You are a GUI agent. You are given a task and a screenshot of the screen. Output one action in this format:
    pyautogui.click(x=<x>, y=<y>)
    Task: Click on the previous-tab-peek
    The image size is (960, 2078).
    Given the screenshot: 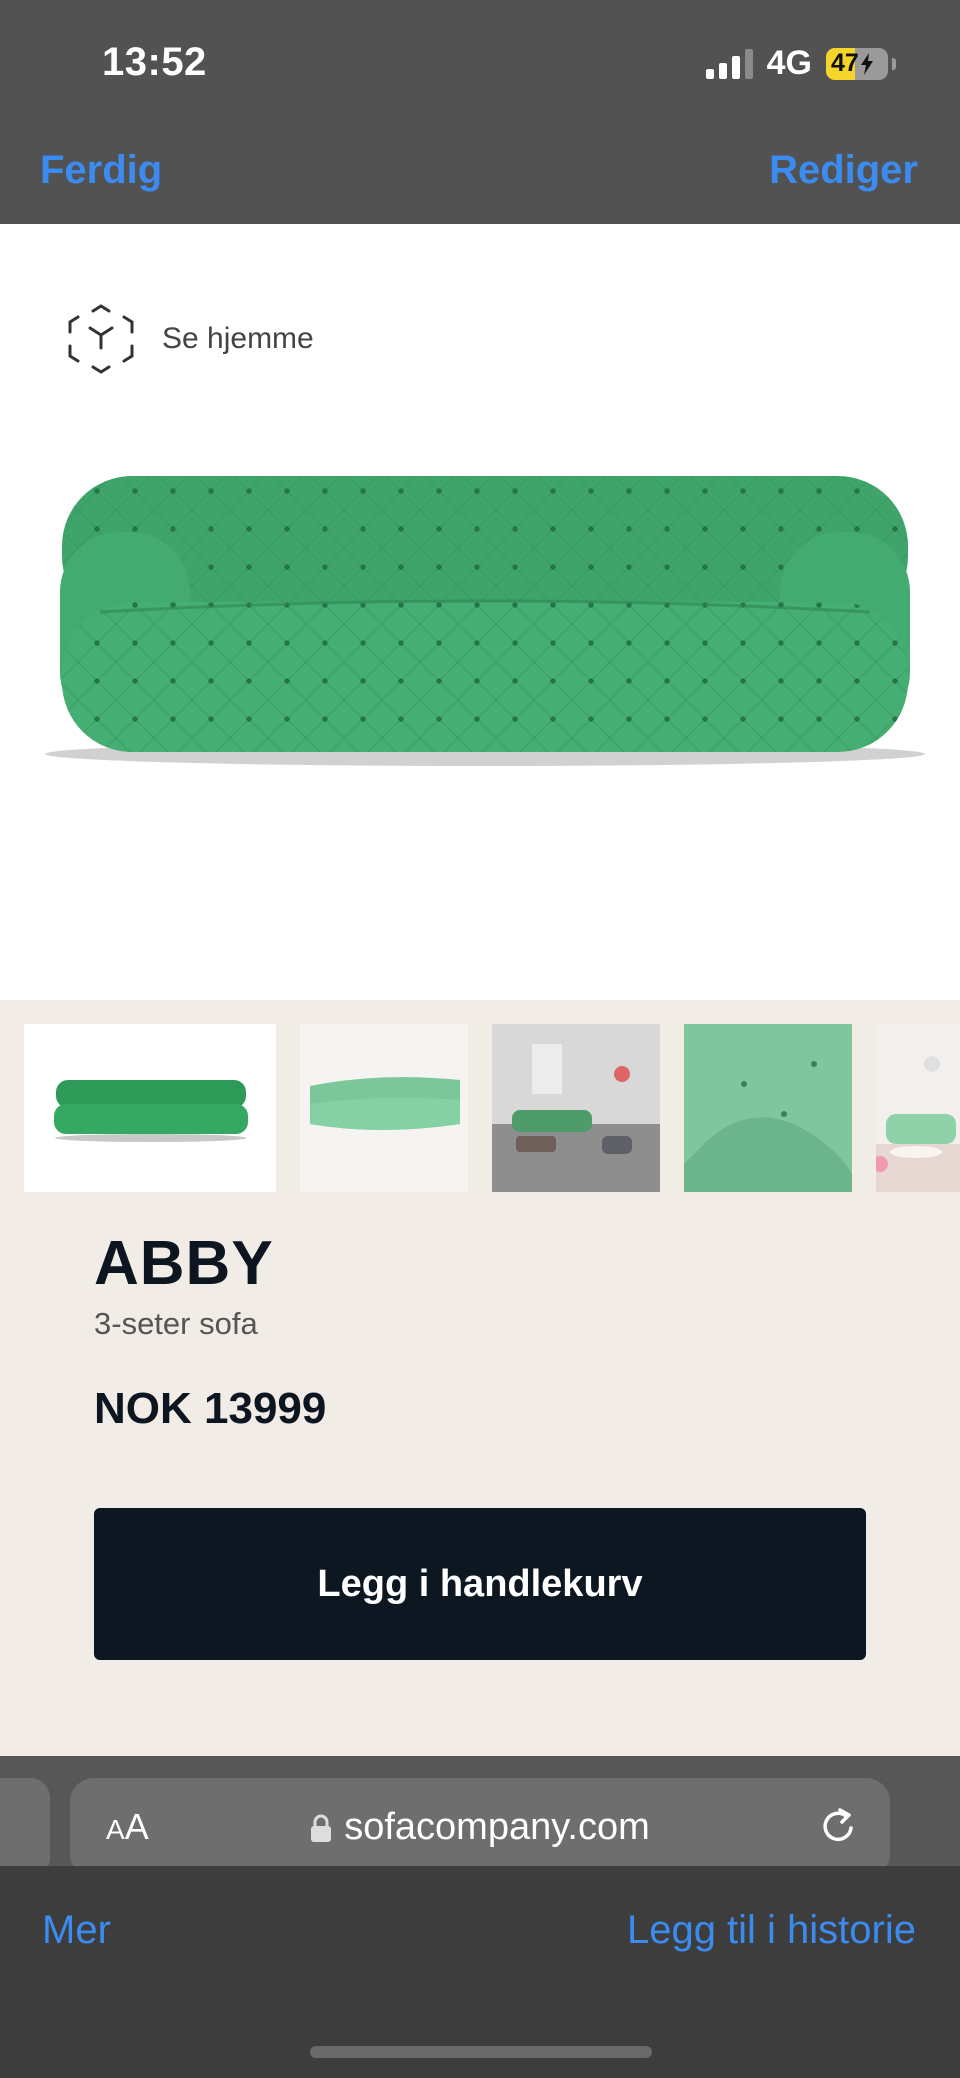 What is the action you would take?
    pyautogui.click(x=25, y=1828)
    